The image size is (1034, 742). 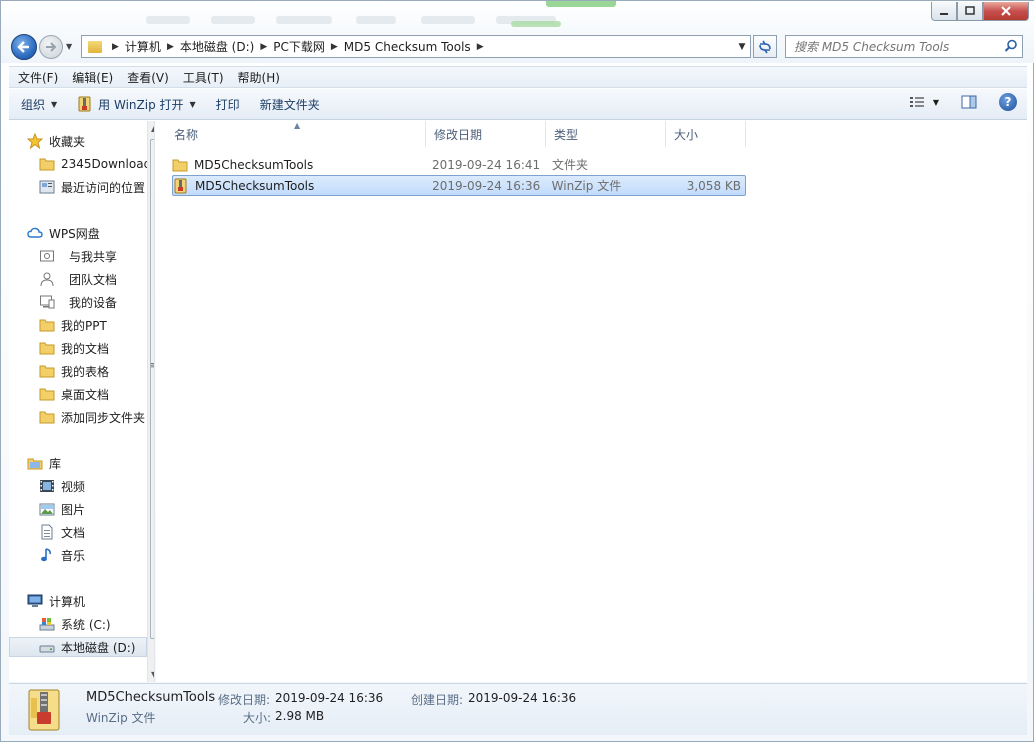 What do you see at coordinates (90, 233) in the screenshot?
I see `sidebar-wps: WPS网盘` at bounding box center [90, 233].